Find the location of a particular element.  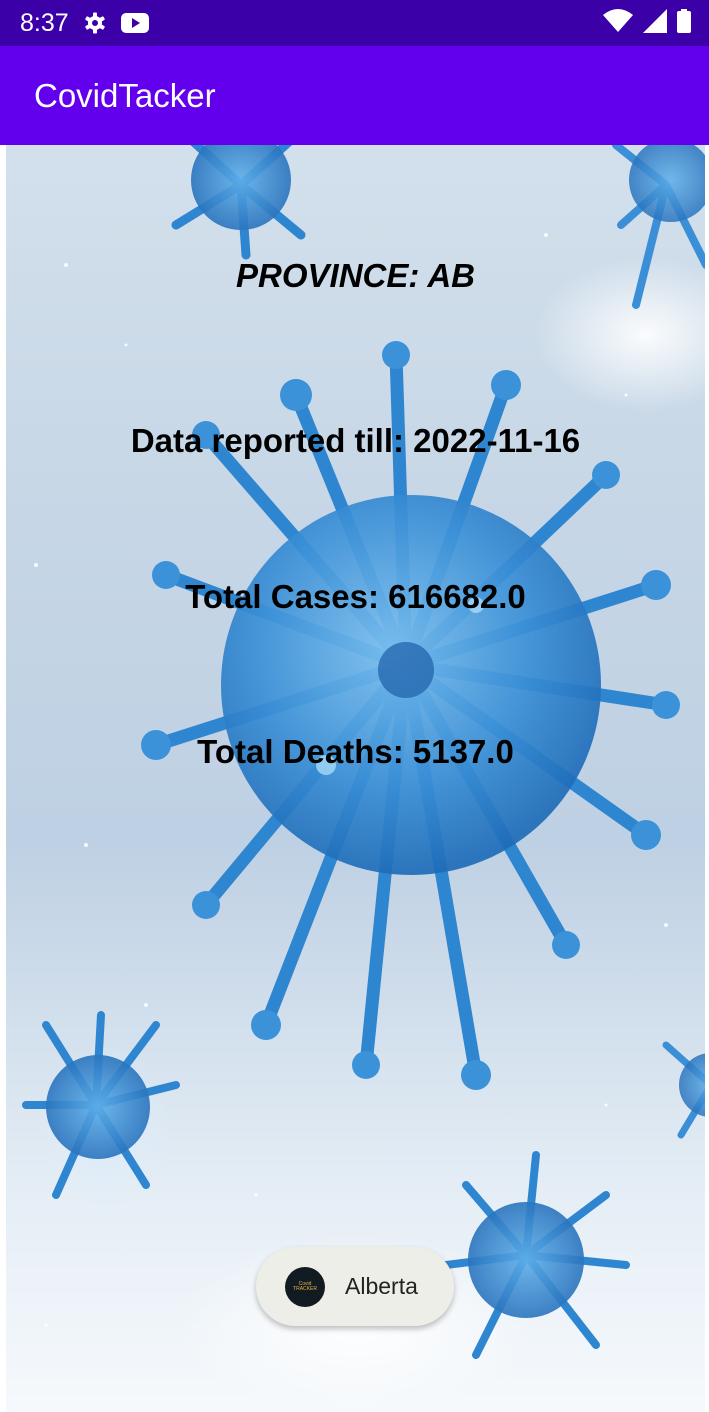

settings-icon is located at coordinates (95, 23).